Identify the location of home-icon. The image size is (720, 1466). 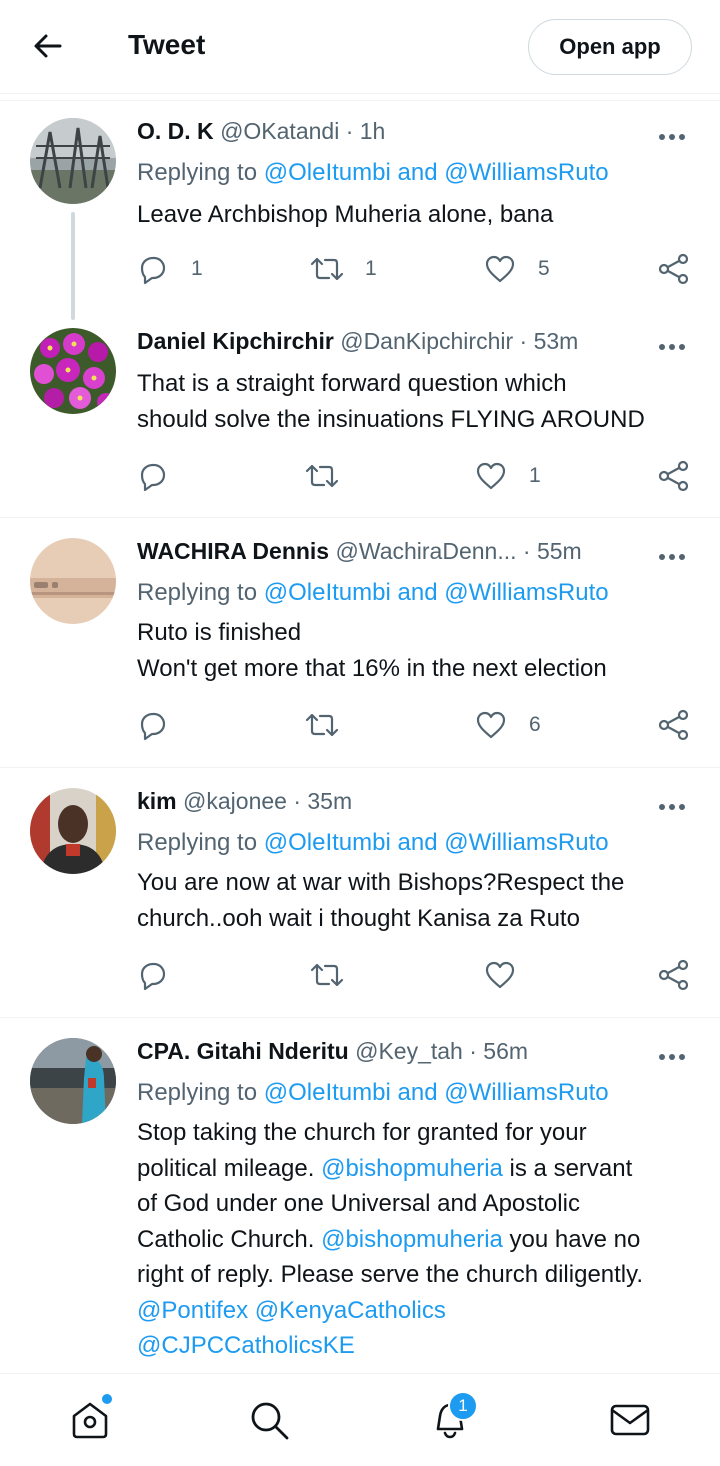
(90, 1420).